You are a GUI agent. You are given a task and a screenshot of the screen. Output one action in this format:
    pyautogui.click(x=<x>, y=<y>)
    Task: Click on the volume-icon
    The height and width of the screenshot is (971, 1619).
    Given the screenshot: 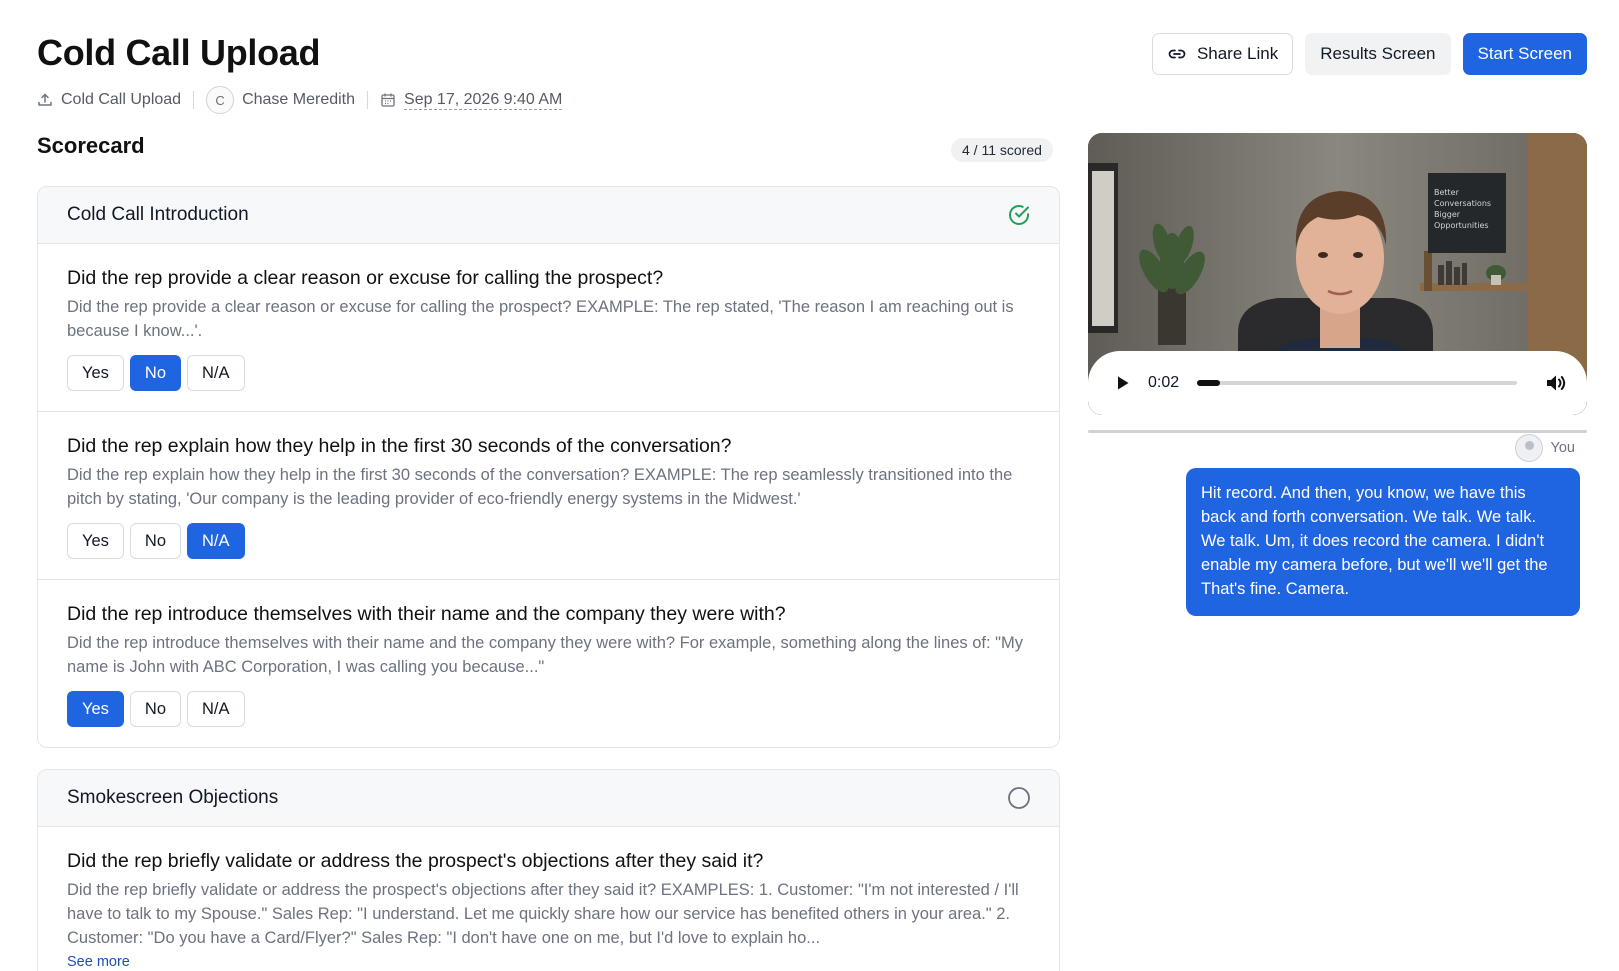 What is the action you would take?
    pyautogui.click(x=1556, y=383)
    